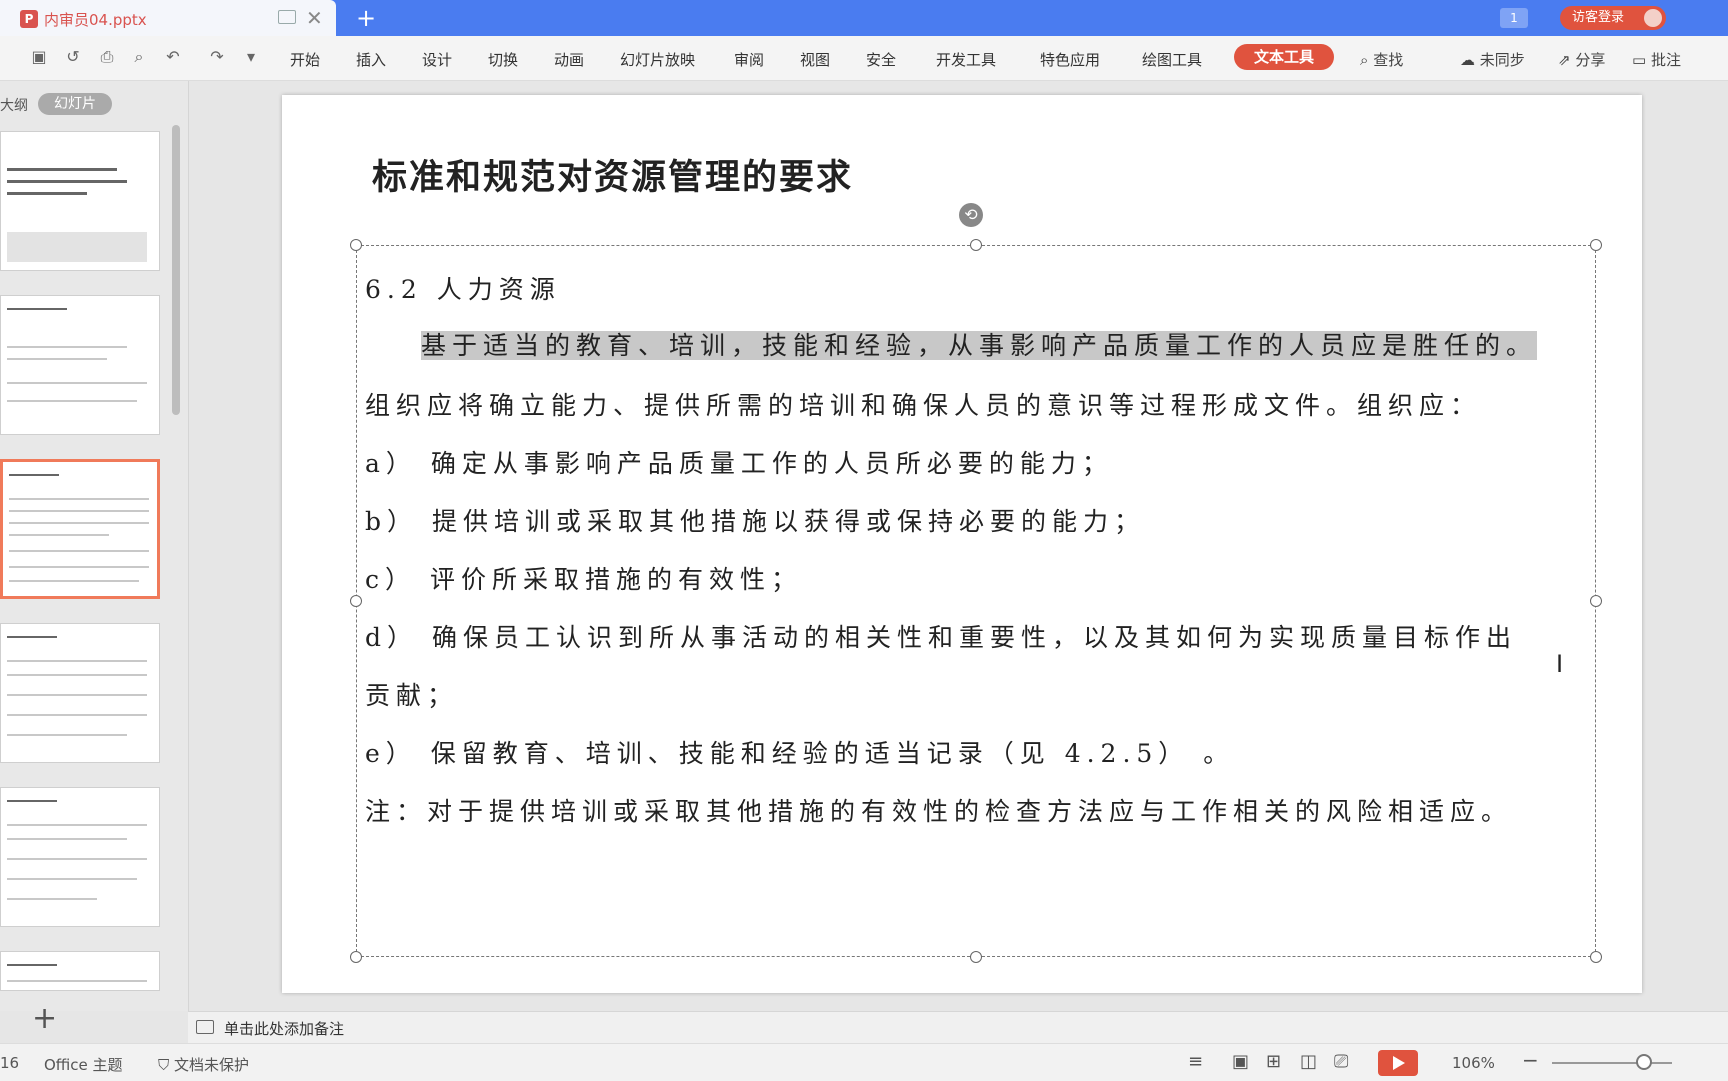  Describe the element at coordinates (923, 404) in the screenshot. I see `paragraph: 组织应将确立能力、提供所需的培训和确保人员的意识等过程形成文件。组织应：` at that location.